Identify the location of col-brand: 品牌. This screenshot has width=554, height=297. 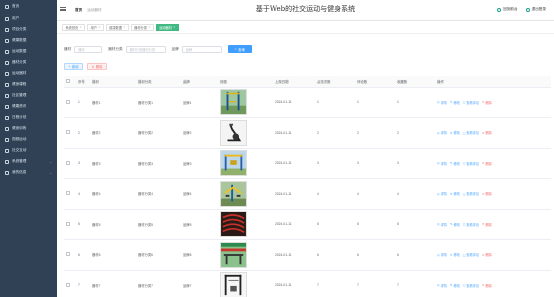
(199, 82).